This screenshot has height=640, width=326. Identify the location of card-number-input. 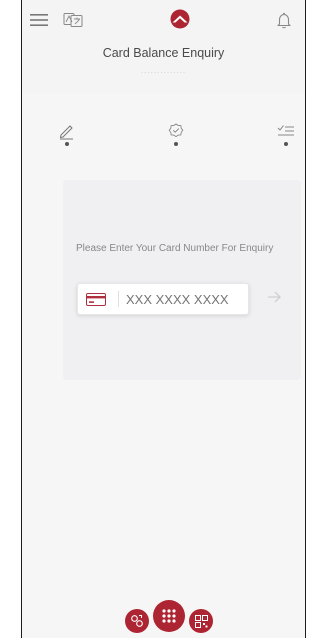
(185, 299).